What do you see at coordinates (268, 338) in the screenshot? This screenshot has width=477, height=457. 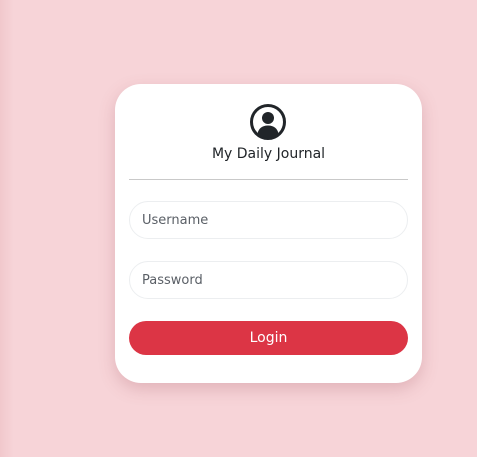 I see `login-button: Login` at bounding box center [268, 338].